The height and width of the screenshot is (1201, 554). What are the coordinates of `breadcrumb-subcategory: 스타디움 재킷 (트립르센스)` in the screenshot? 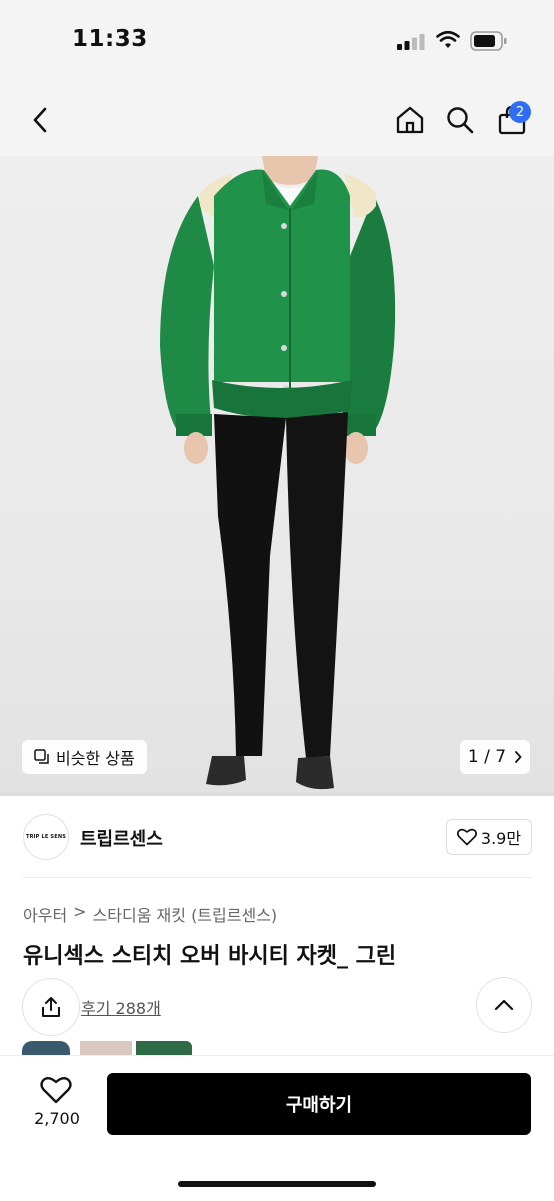 It's located at (185, 914).